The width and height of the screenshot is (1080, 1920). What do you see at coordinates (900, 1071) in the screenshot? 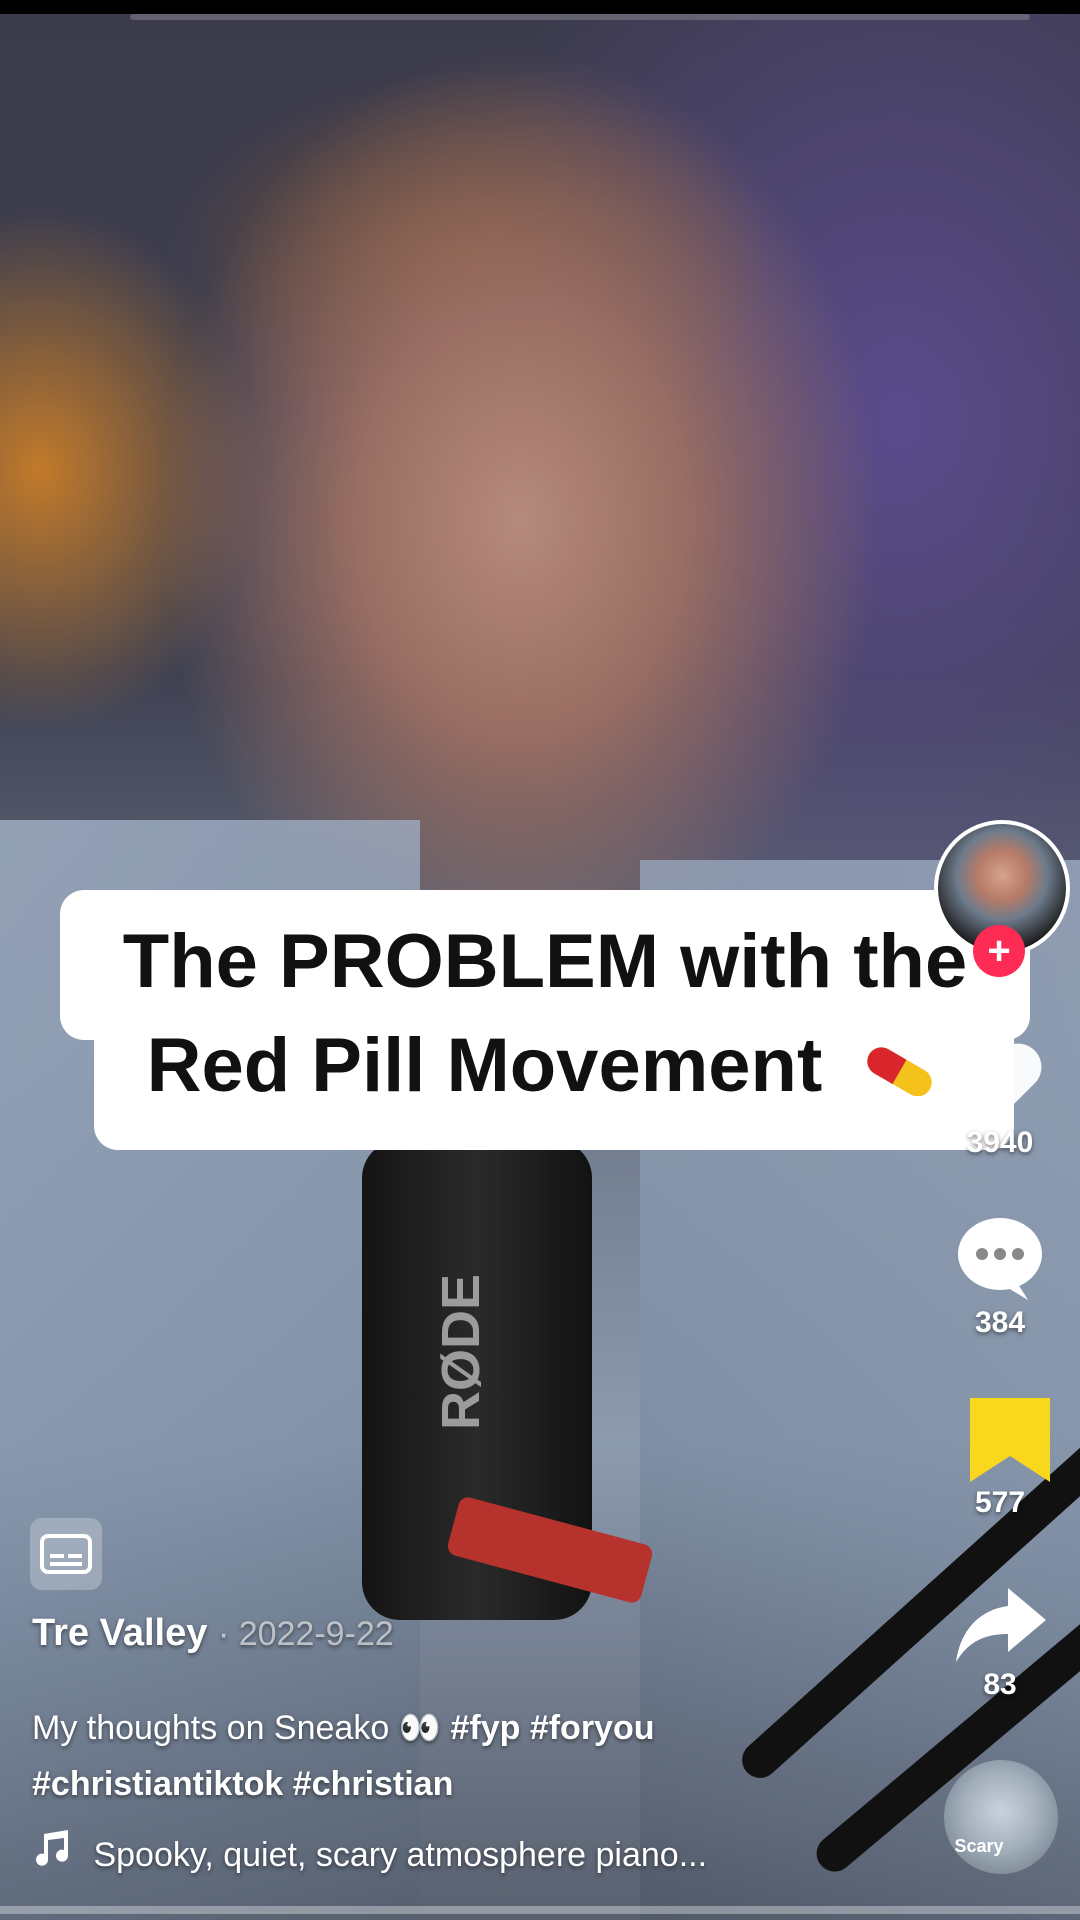
I see `pill-emoji-icon` at bounding box center [900, 1071].